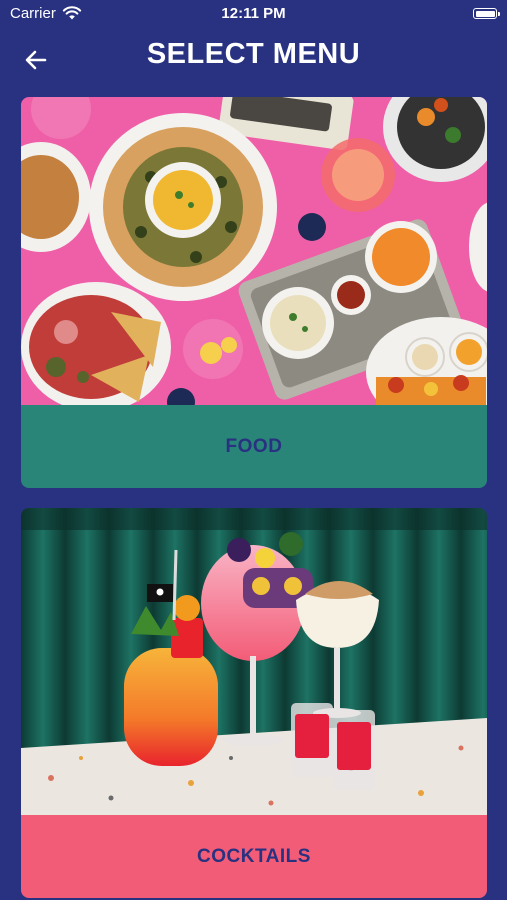 Image resolution: width=507 pixels, height=900 pixels. Describe the element at coordinates (486, 13) in the screenshot. I see `battery-icon` at that location.